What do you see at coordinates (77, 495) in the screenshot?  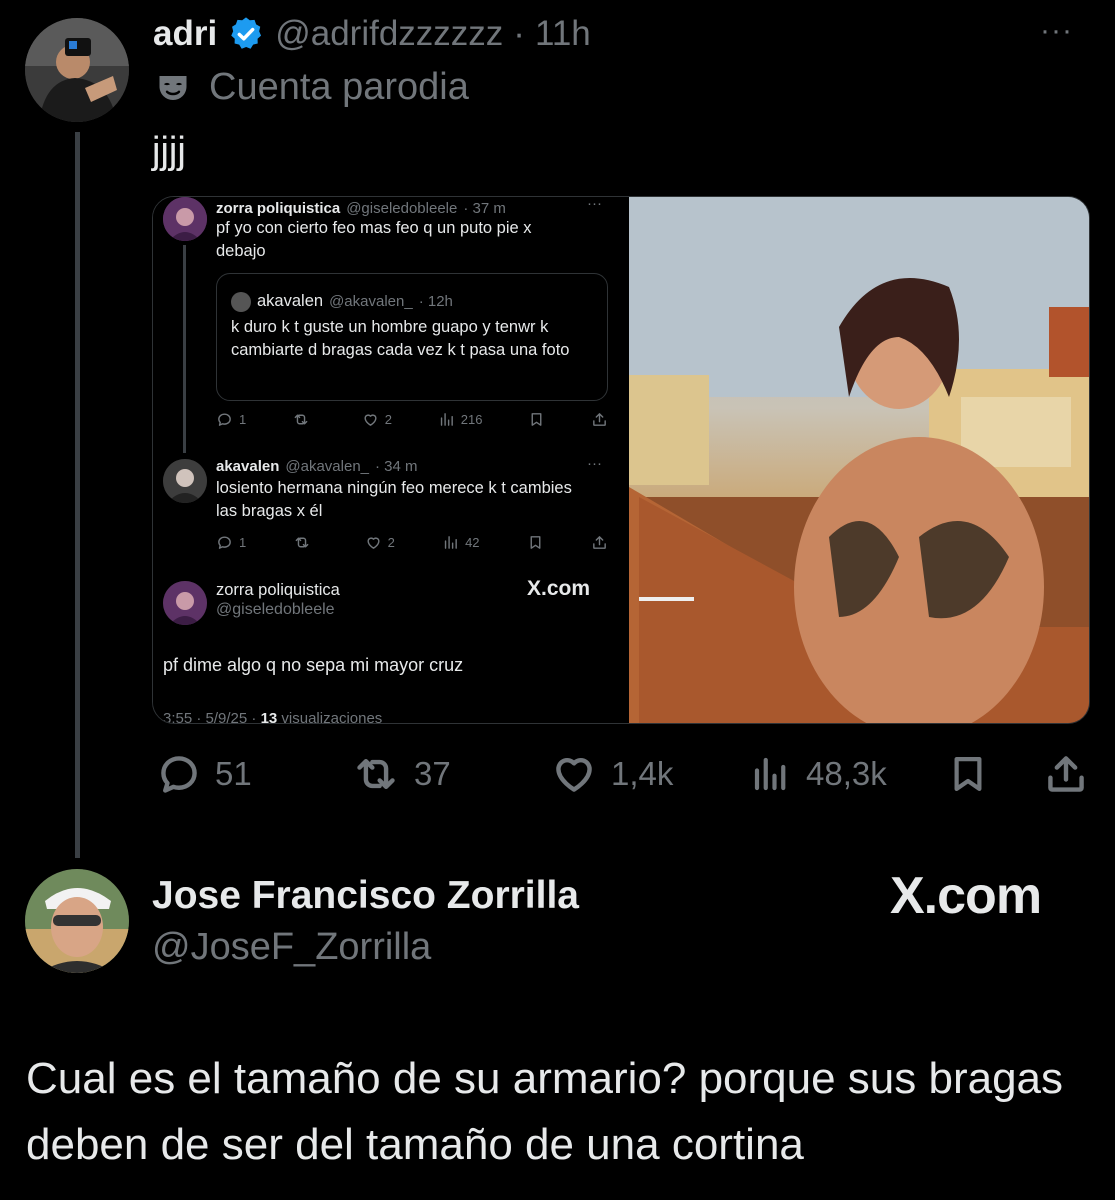 I see `thread-line` at bounding box center [77, 495].